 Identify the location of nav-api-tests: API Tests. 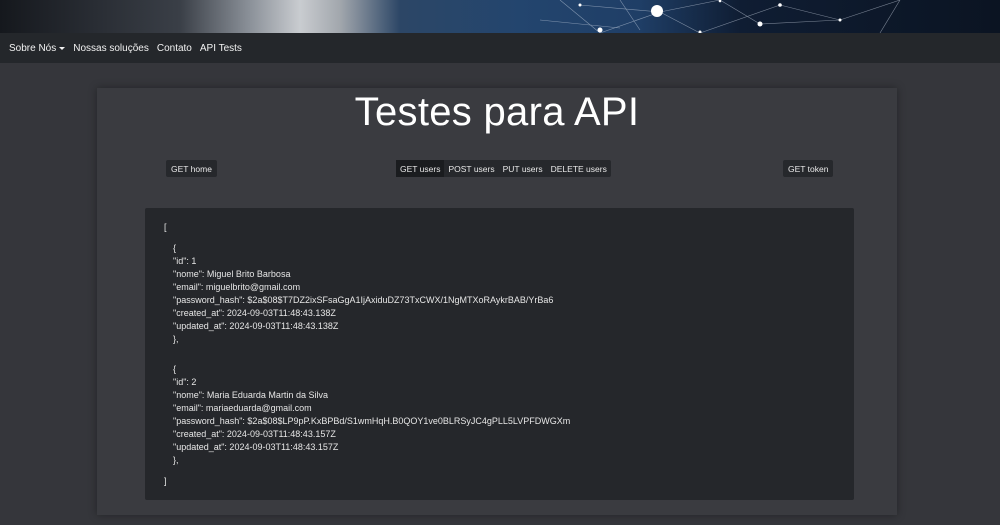
(221, 48).